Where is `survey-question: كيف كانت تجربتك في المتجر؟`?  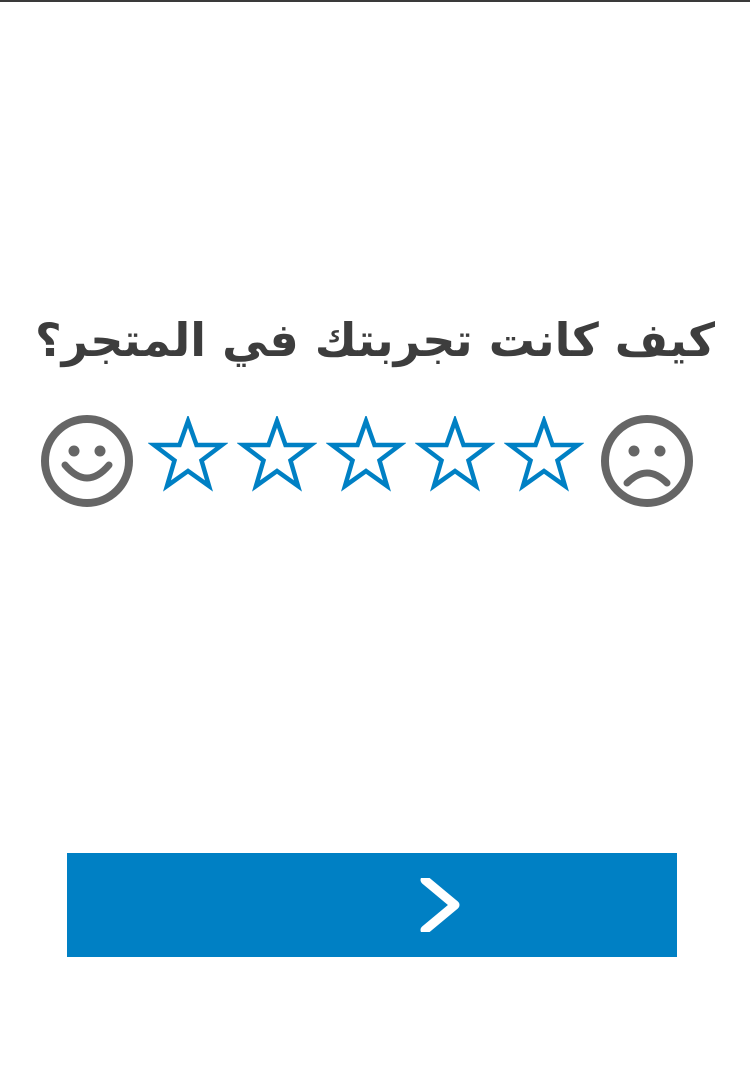
survey-question: كيف كانت تجربتك في المتجر؟ is located at coordinates (375, 340).